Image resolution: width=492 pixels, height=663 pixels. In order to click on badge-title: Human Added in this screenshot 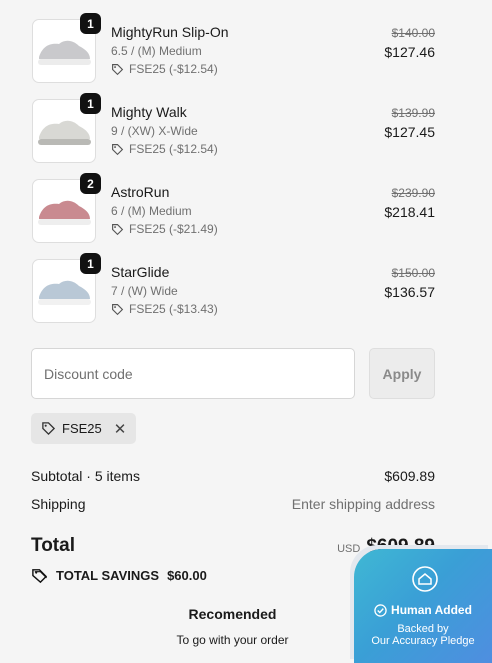, I will do `click(431, 610)`.